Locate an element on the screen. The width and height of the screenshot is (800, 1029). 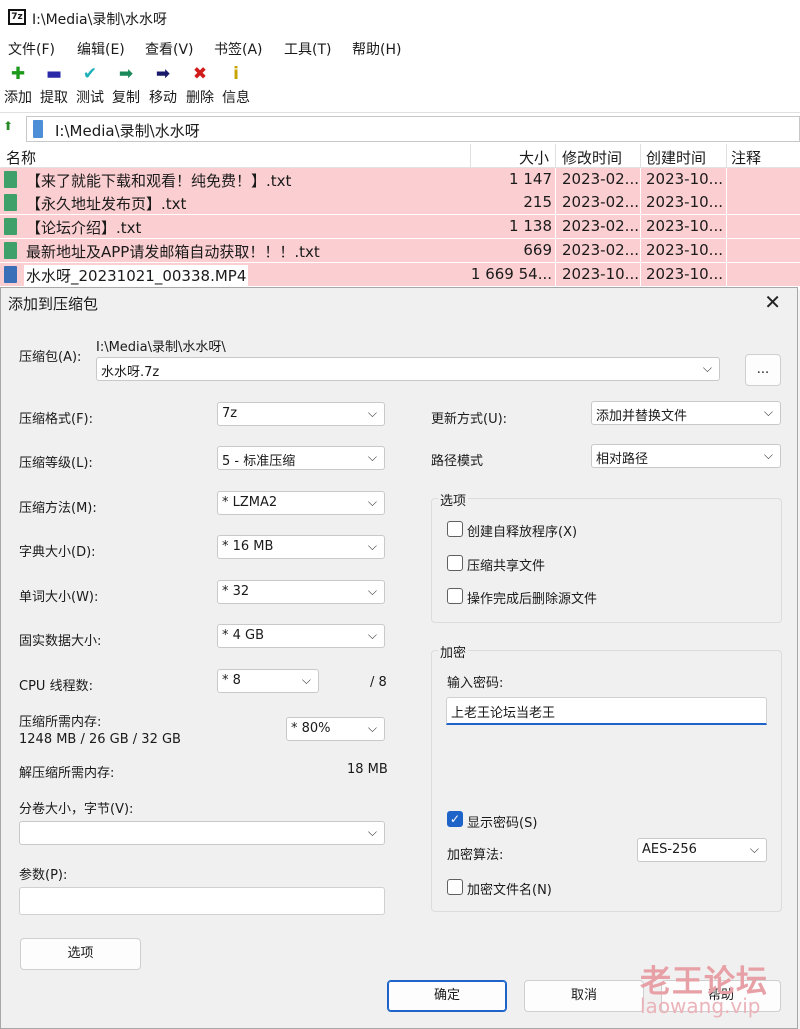
show-password-label: 显示密码(S) is located at coordinates (502, 823).